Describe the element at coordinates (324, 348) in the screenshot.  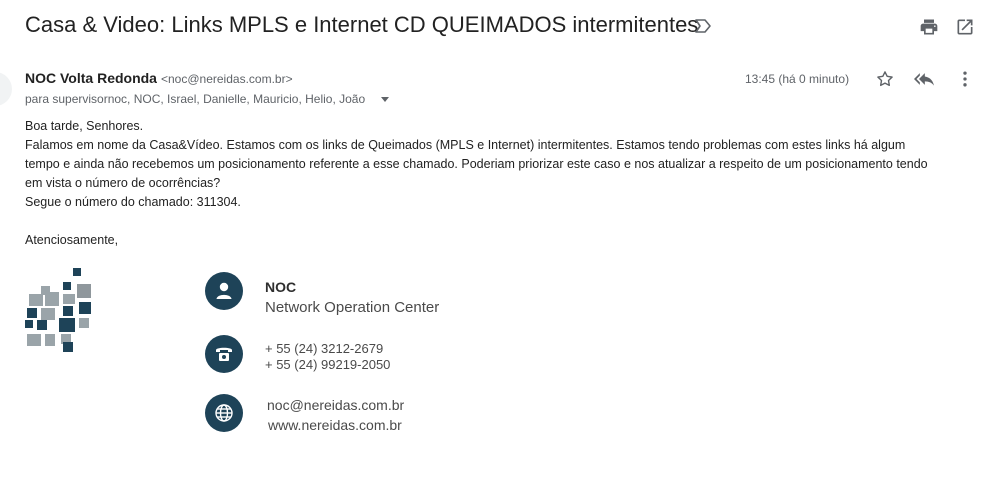
I see `signature-phone-1: + 55 (24) 3212-2679` at that location.